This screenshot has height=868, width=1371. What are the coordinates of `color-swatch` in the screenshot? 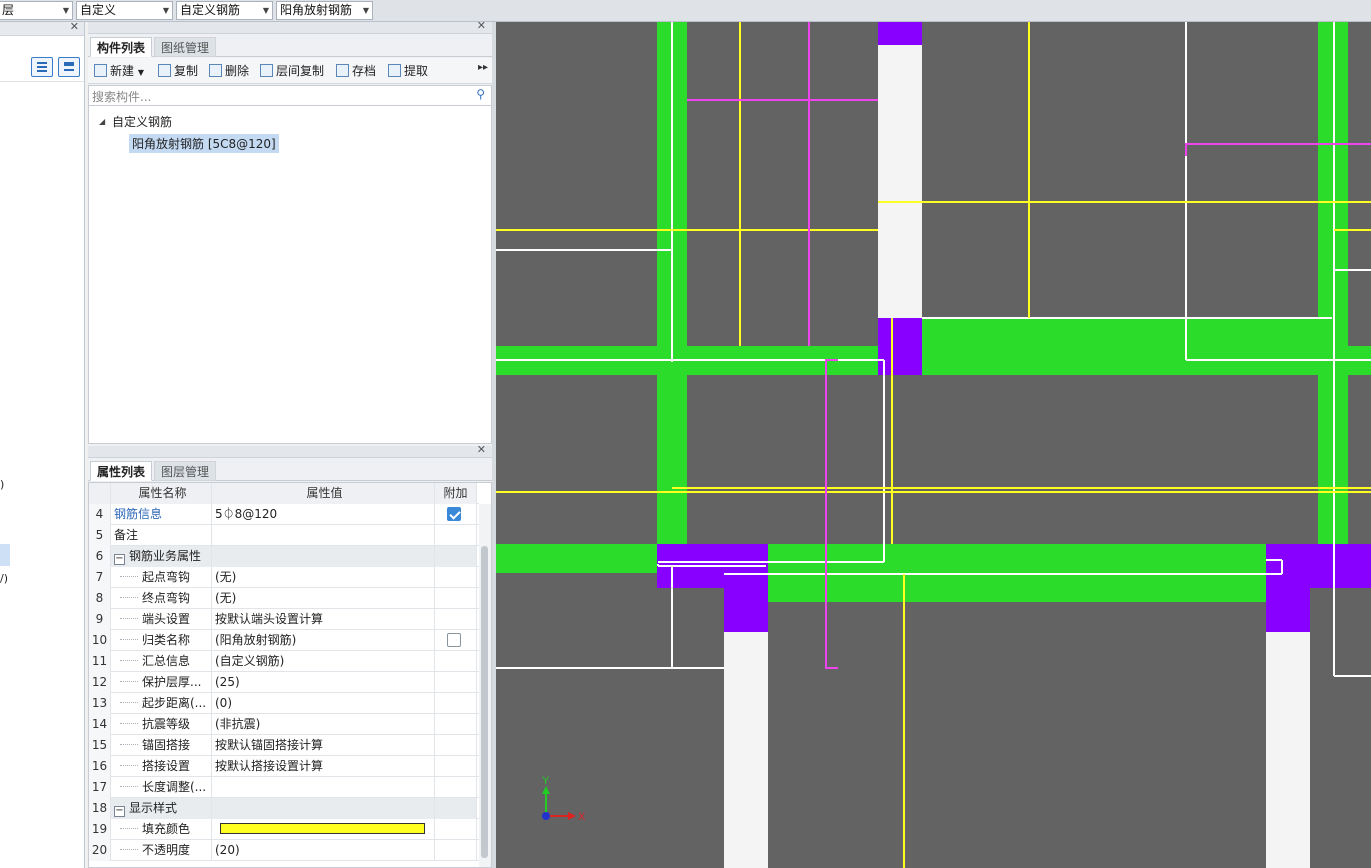 It's located at (322, 828).